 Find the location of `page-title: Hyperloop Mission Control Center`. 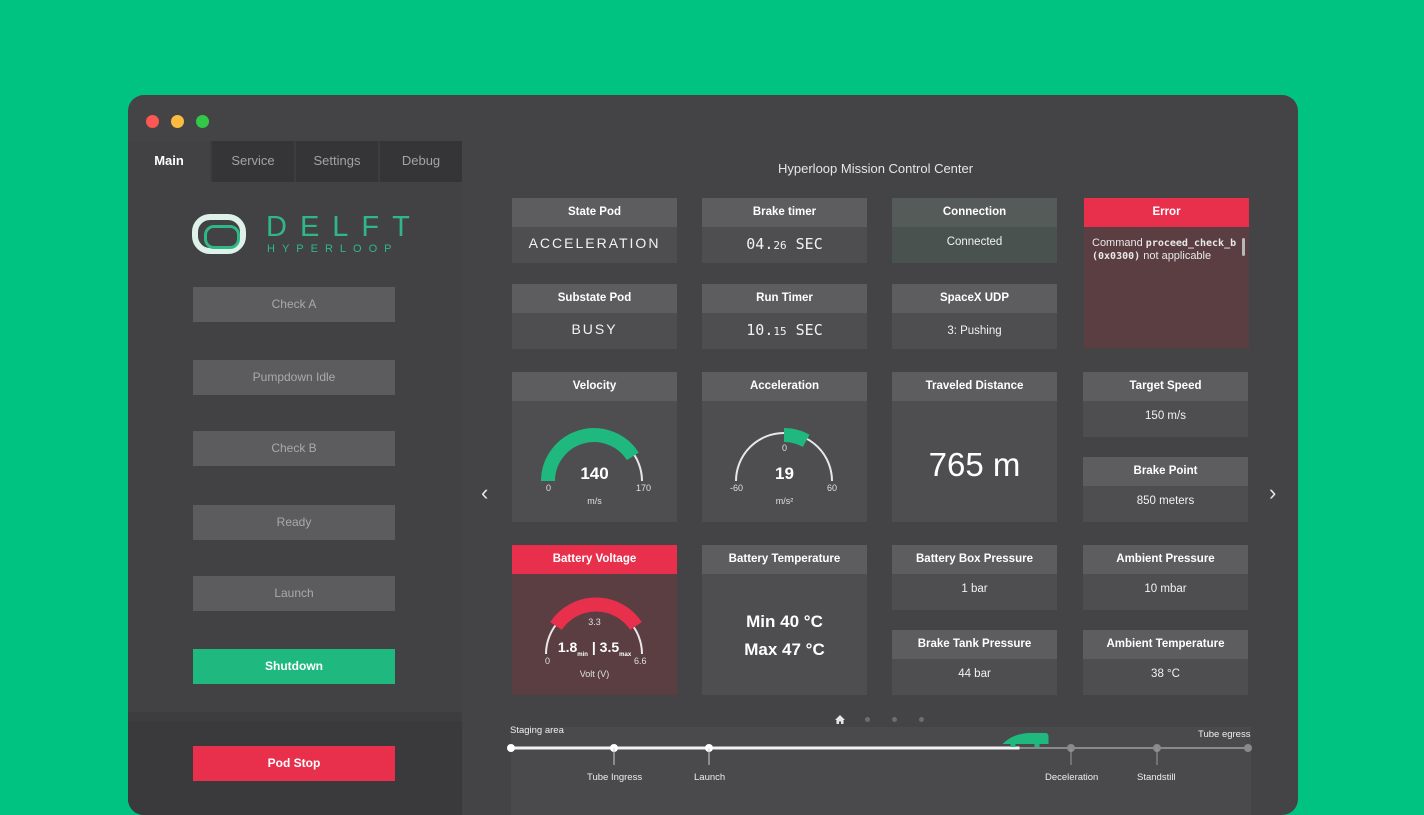

page-title: Hyperloop Mission Control Center is located at coordinates (876, 168).